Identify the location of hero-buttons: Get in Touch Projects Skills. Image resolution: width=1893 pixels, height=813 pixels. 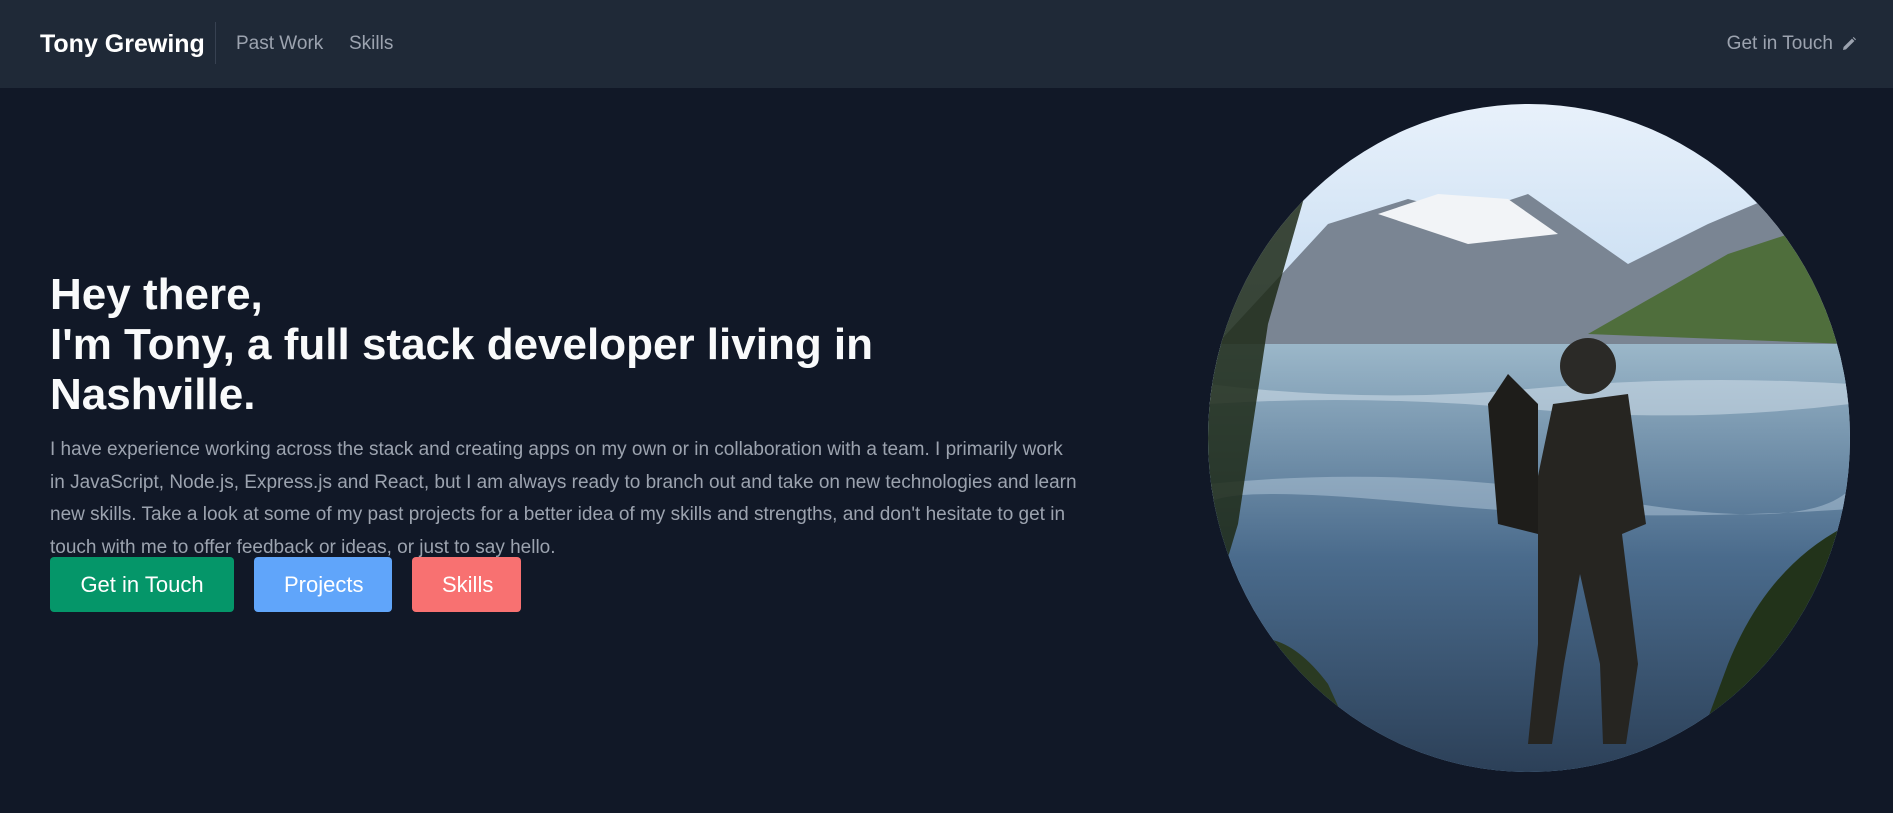
(285, 584).